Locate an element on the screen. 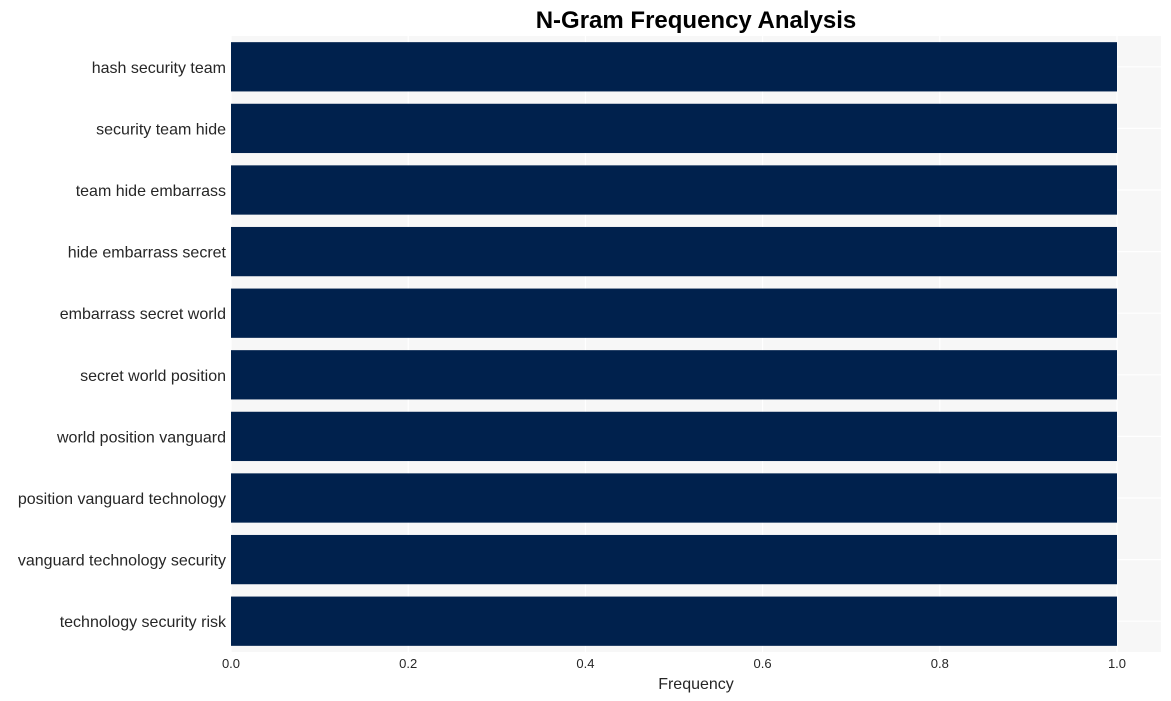  y-tick-label: team hide embarrass is located at coordinates (151, 191).